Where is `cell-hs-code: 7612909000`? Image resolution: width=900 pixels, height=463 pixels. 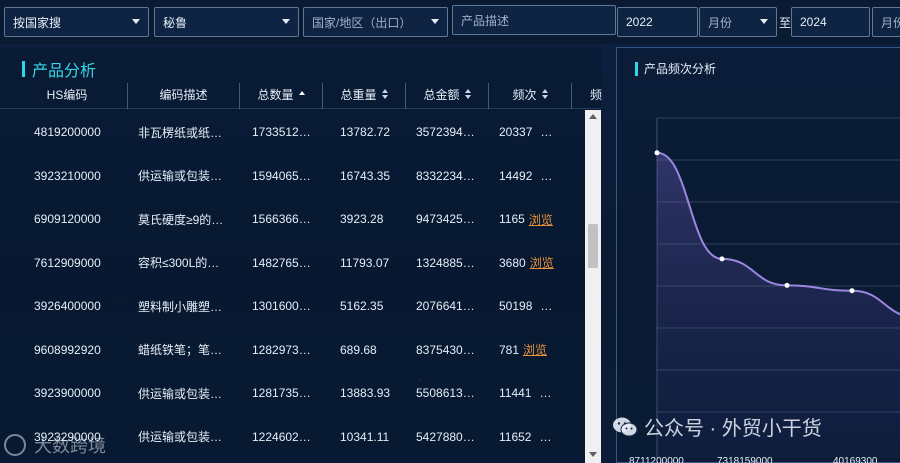 cell-hs-code: 7612909000 is located at coordinates (67, 262).